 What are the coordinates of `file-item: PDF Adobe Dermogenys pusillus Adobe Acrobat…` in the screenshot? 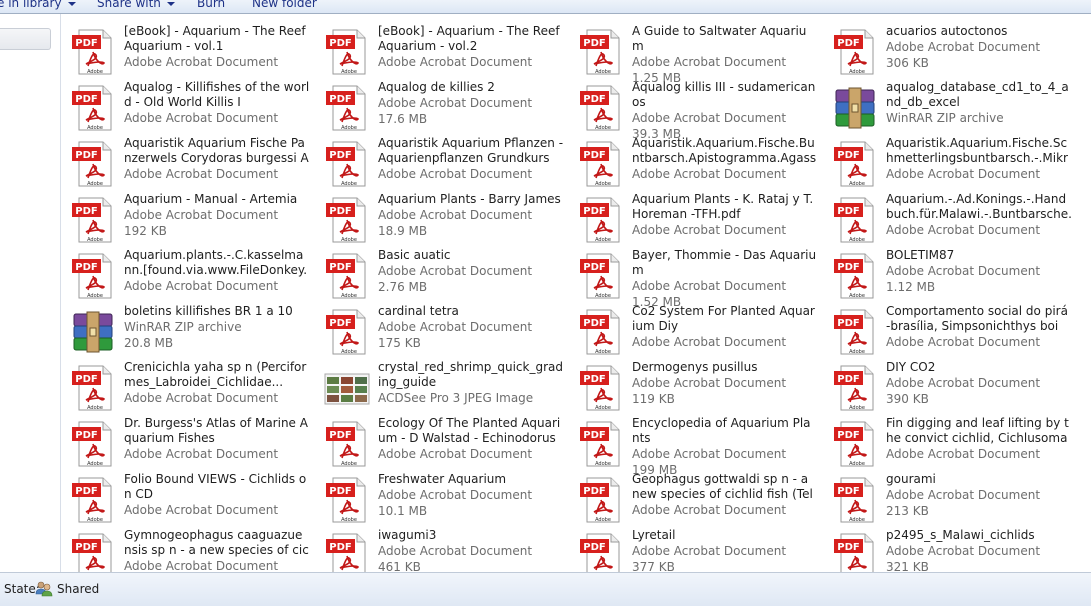 It's located at (694, 386).